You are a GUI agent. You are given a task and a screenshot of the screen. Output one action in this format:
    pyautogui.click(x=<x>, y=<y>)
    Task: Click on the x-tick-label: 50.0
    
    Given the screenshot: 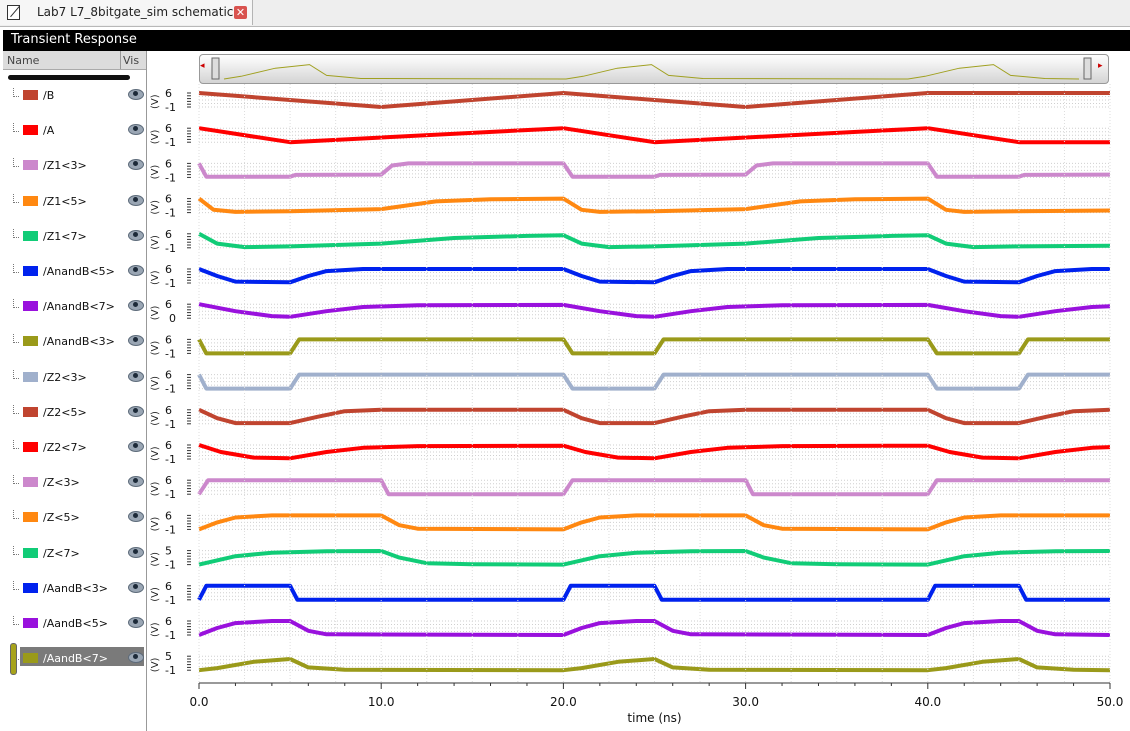 What is the action you would take?
    pyautogui.click(x=1110, y=702)
    